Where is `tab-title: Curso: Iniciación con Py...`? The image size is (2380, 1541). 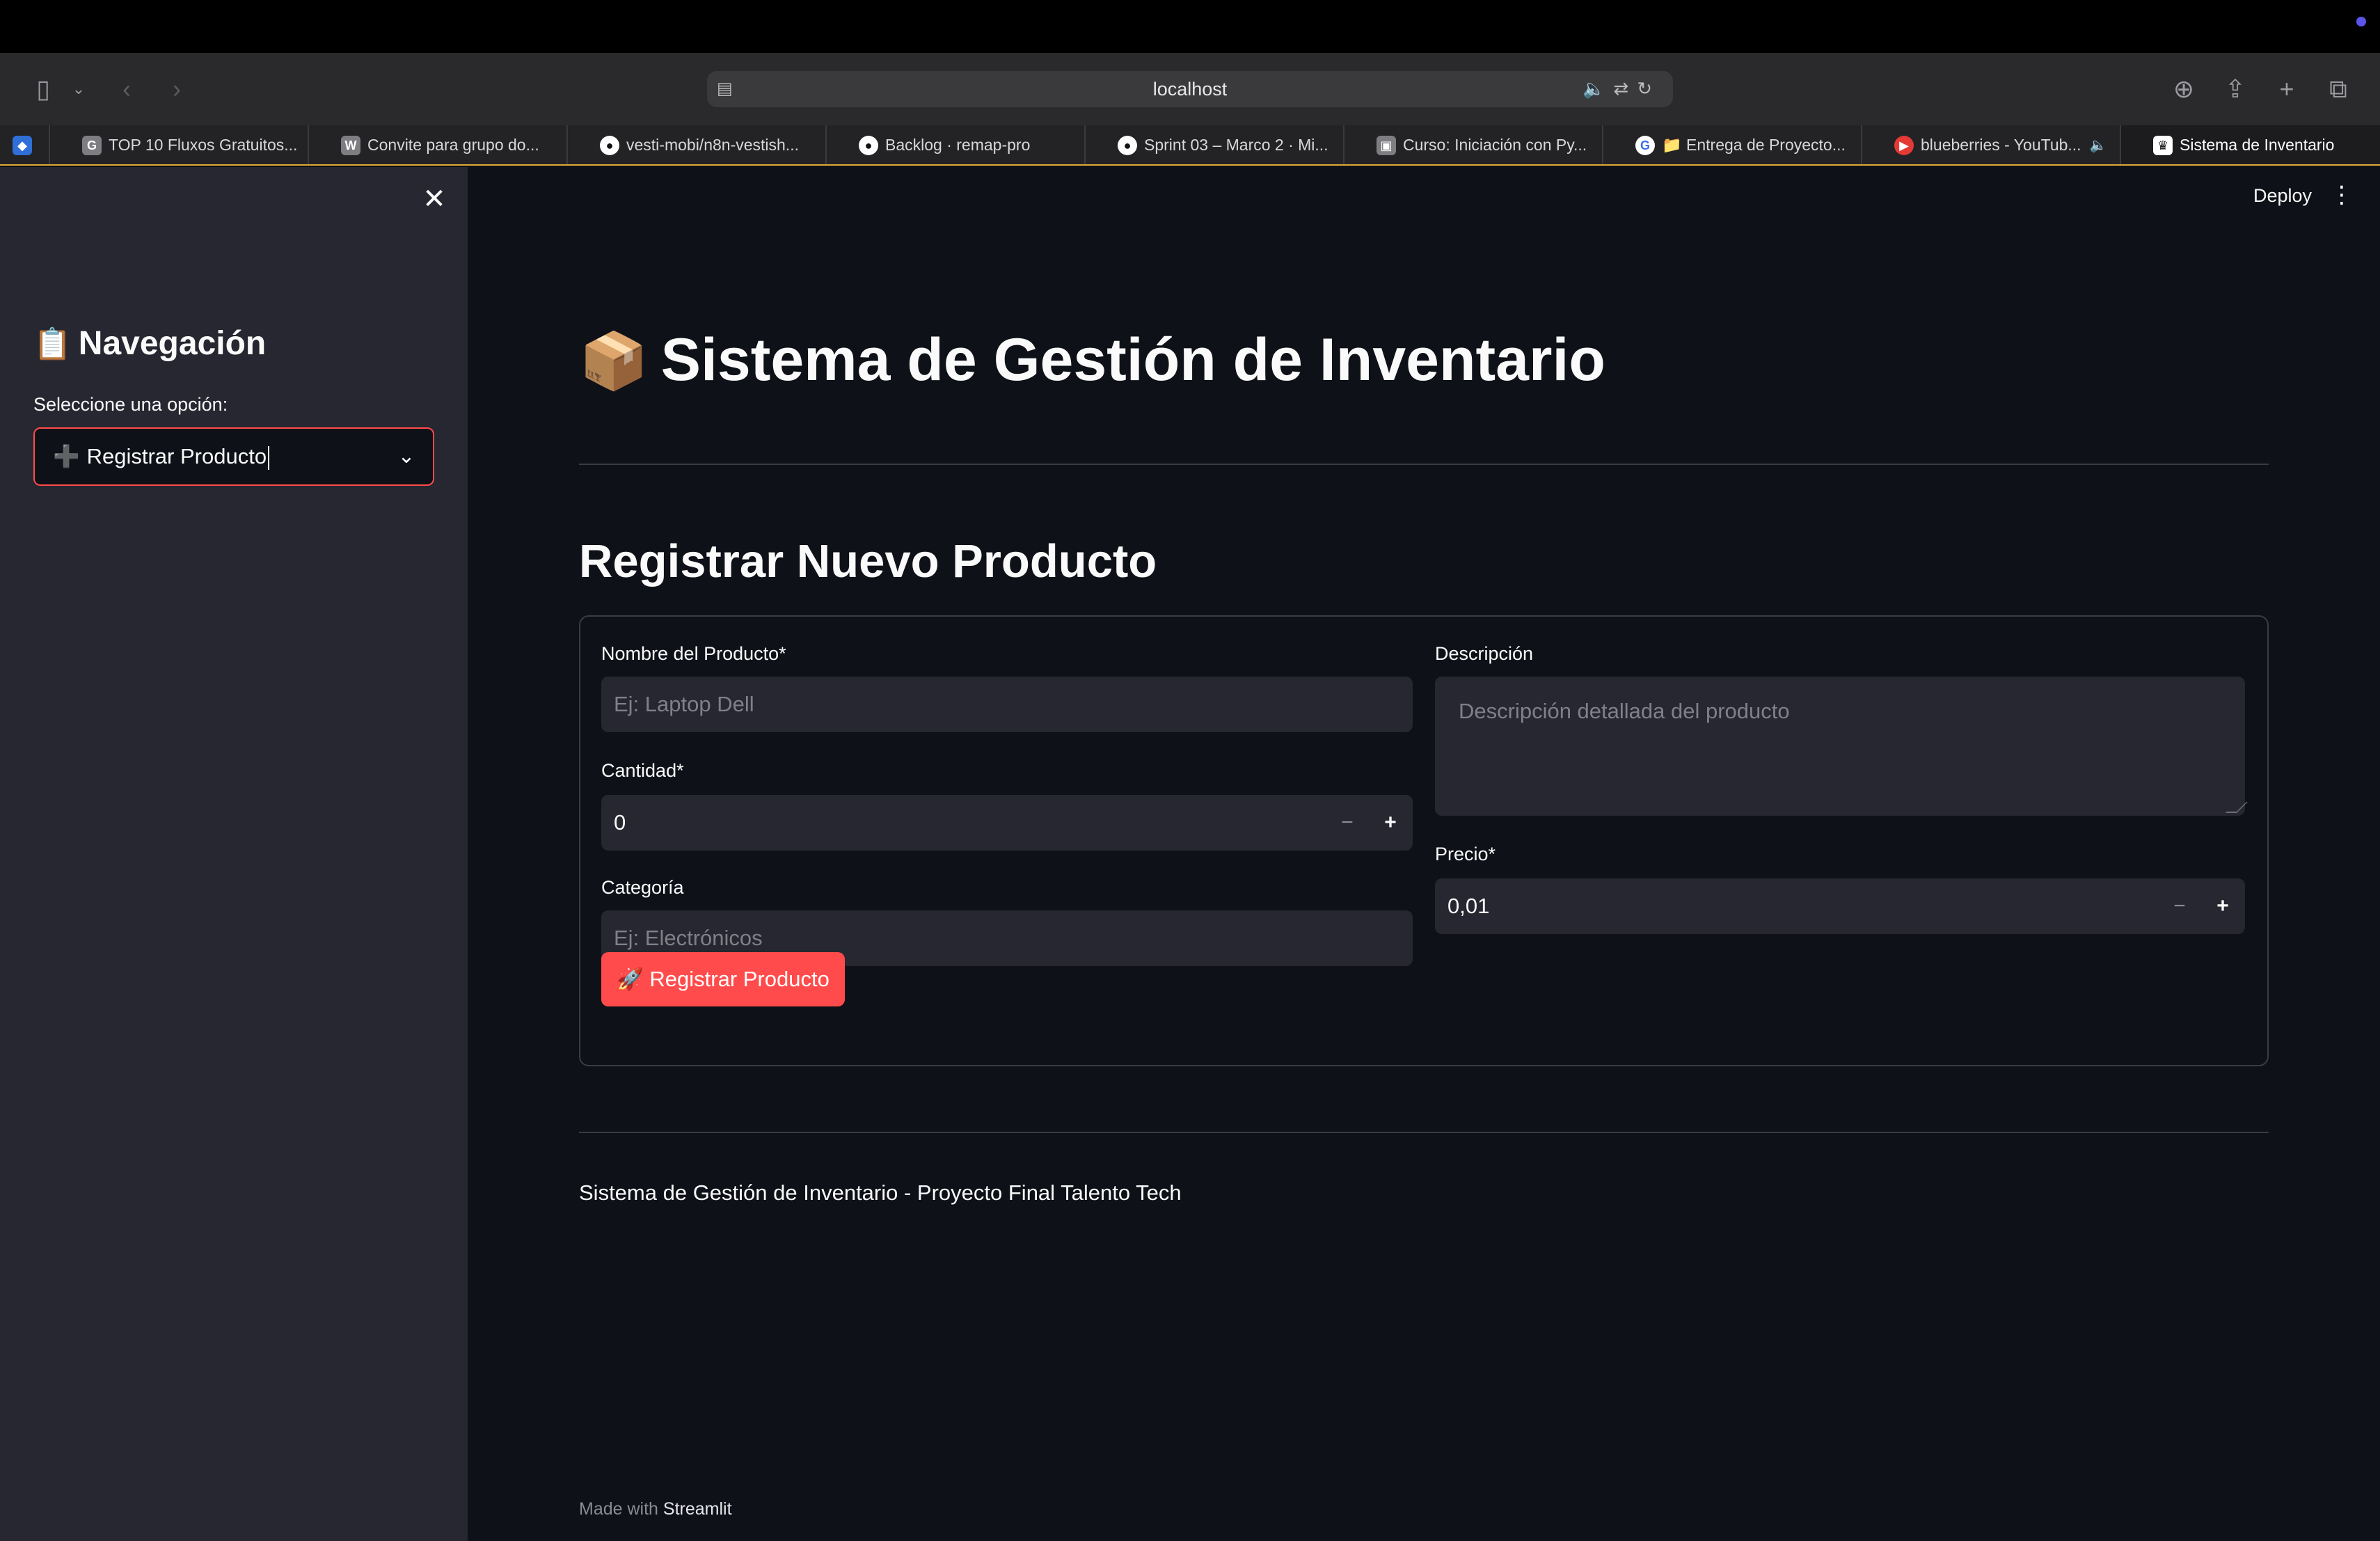 tab-title: Curso: Iniciación con Py... is located at coordinates (1495, 144).